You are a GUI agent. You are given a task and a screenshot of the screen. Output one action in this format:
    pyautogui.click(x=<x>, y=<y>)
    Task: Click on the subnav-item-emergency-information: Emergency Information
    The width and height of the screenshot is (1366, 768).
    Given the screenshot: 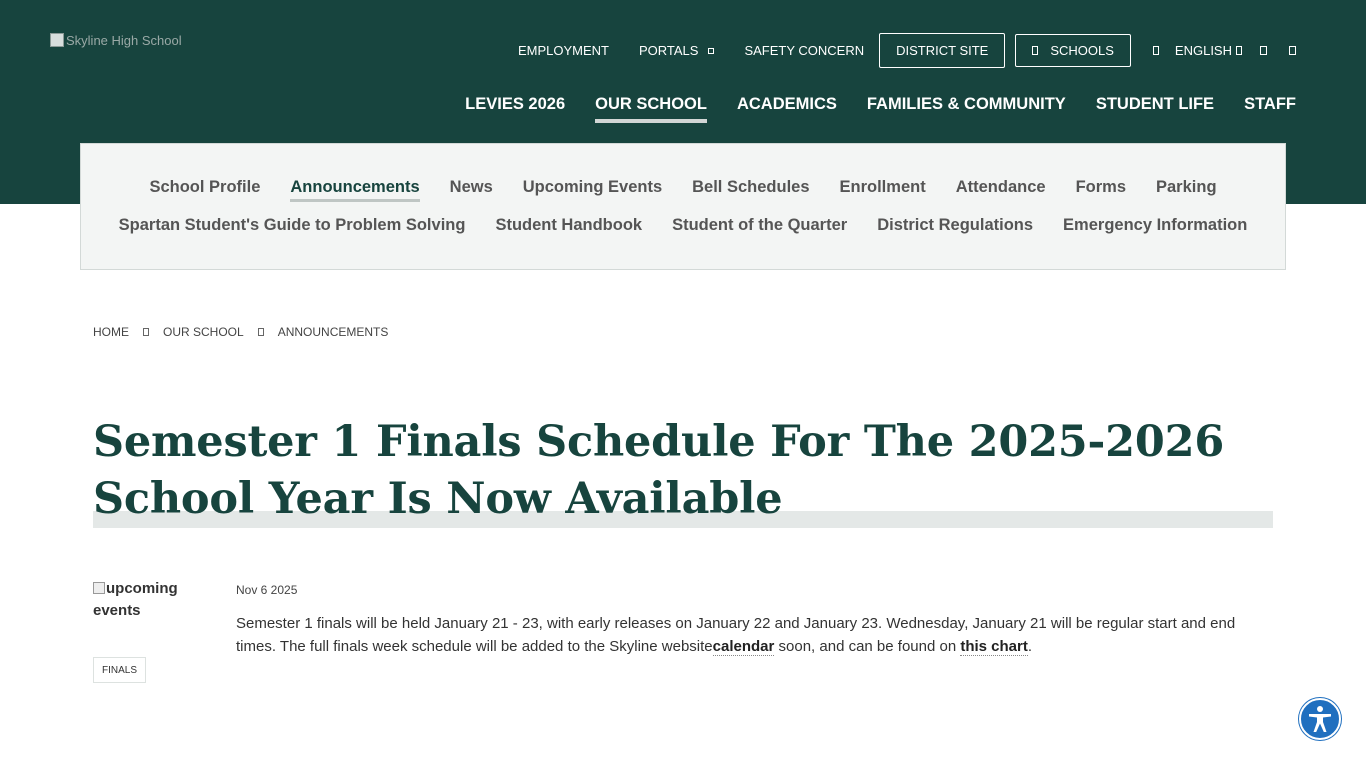 What is the action you would take?
    pyautogui.click(x=1155, y=227)
    